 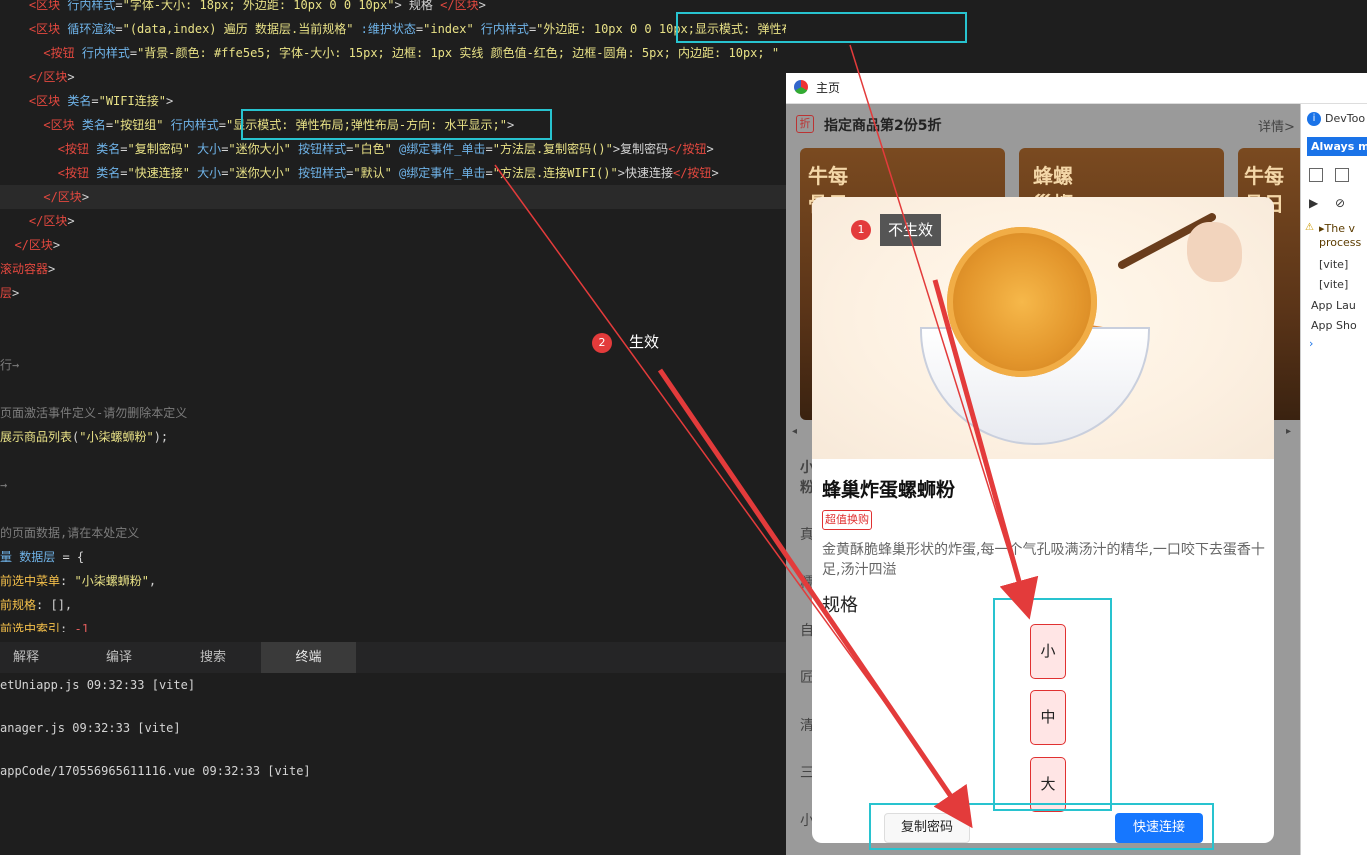 I want to click on code-token: );, so click(x=161, y=437).